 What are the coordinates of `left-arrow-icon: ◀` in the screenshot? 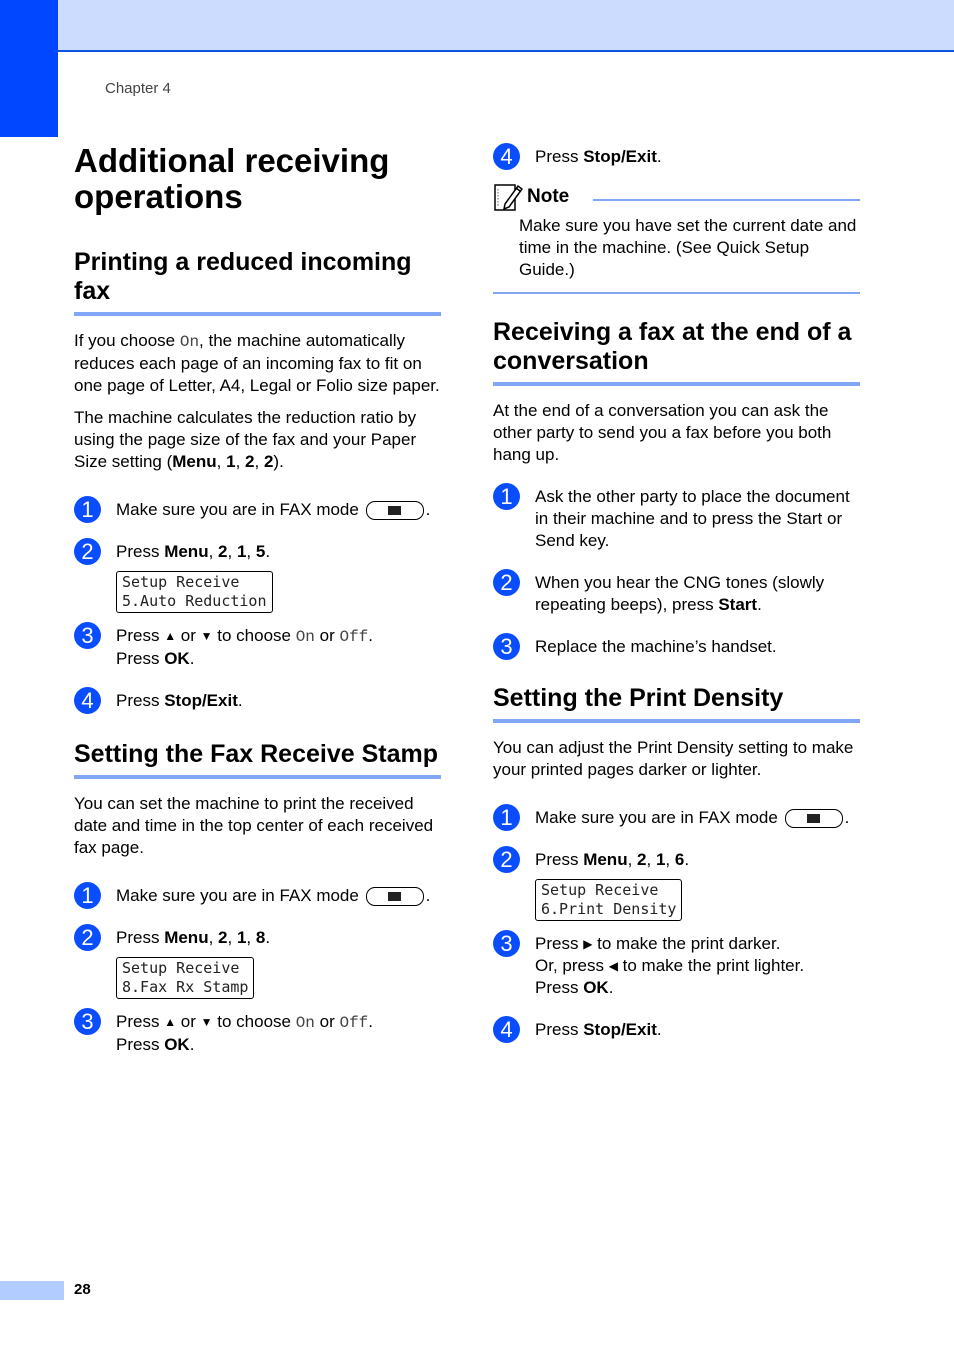 It's located at (613, 966).